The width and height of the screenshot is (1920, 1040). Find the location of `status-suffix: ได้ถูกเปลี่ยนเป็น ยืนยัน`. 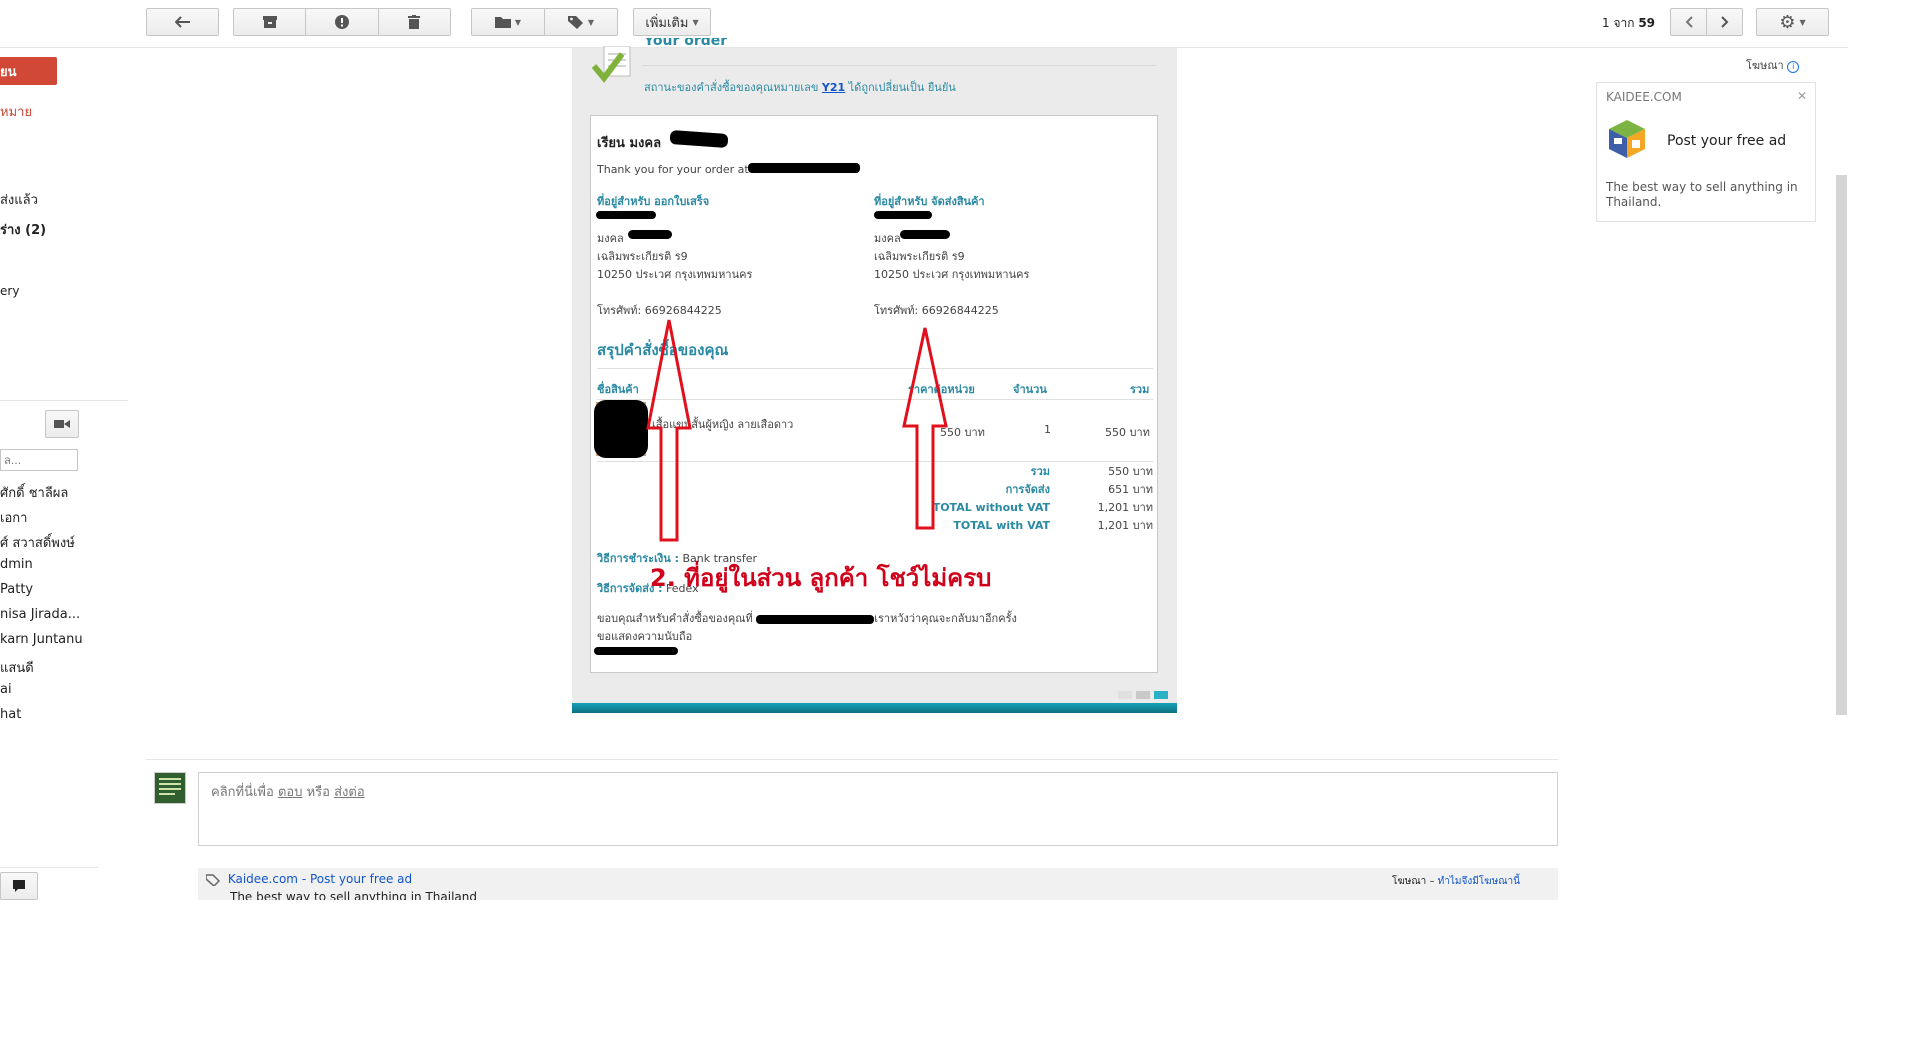

status-suffix: ได้ถูกเปลี่ยนเป็น ยืนยัน is located at coordinates (900, 87).